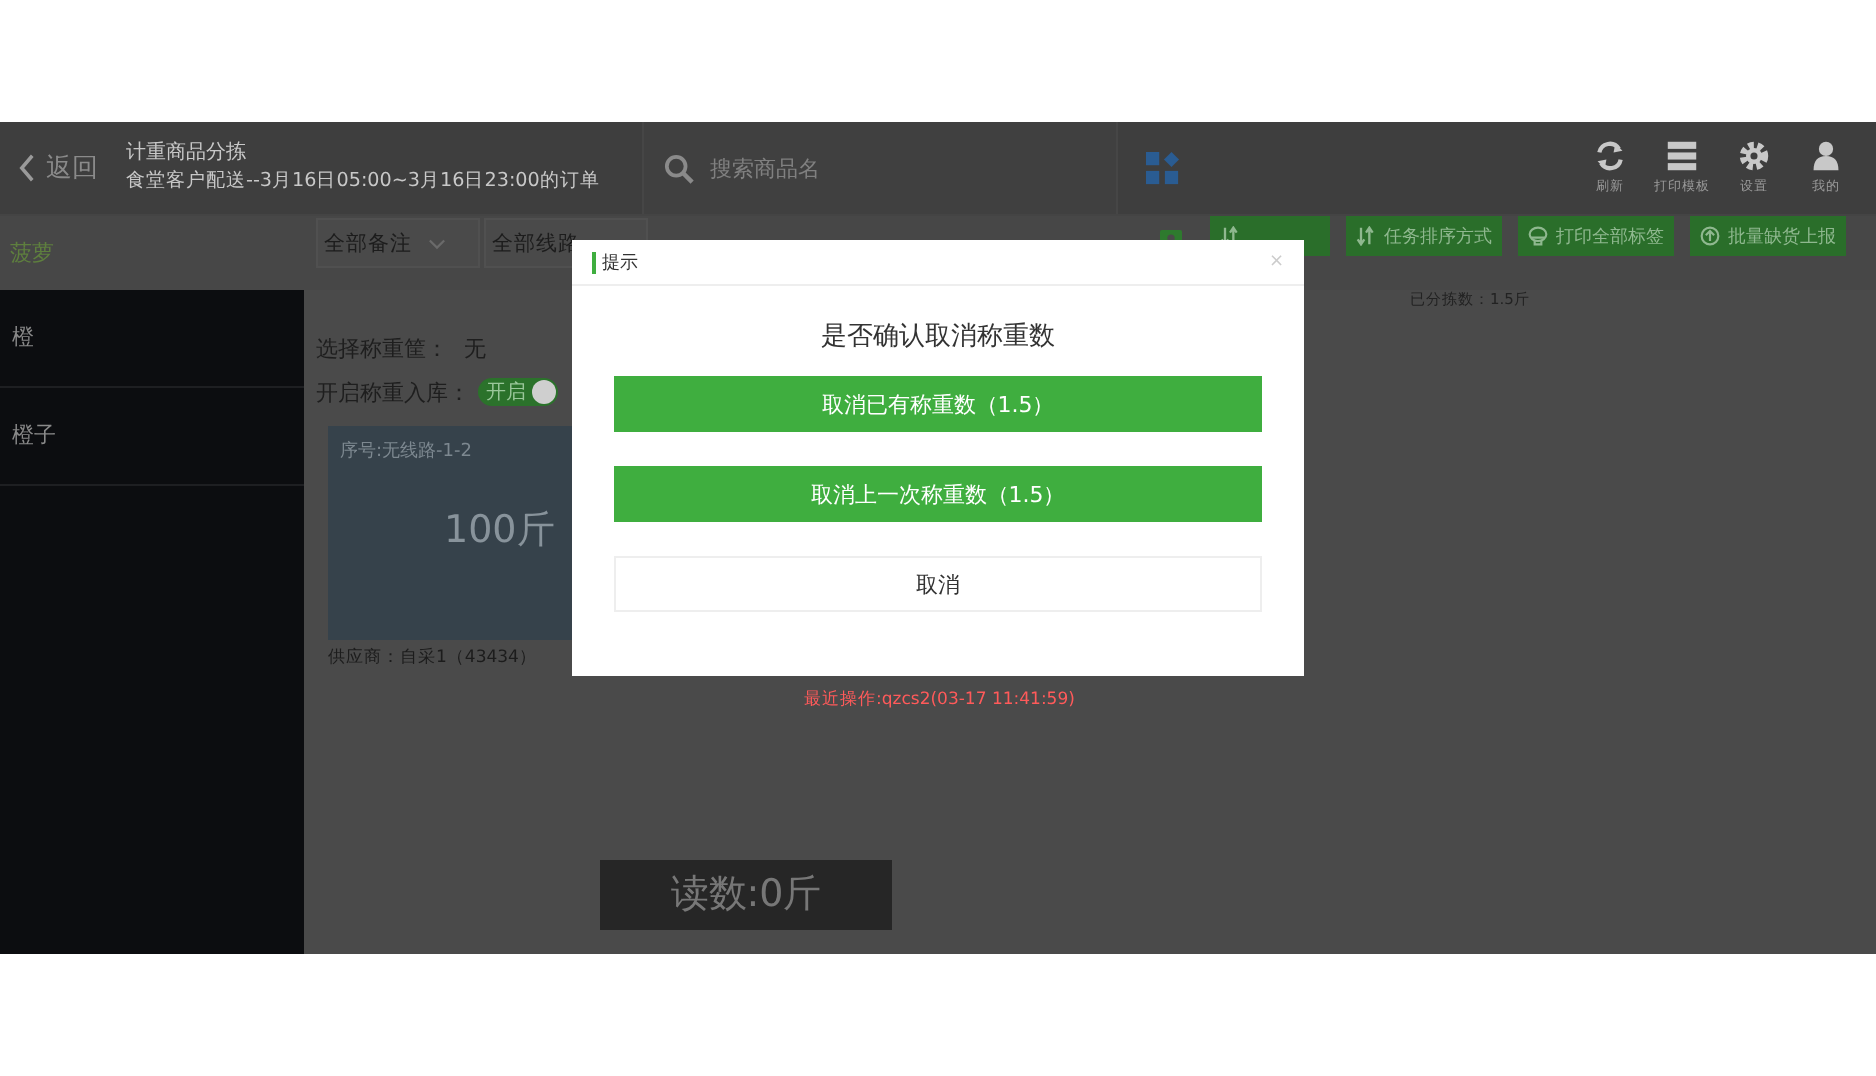 Image resolution: width=1876 pixels, height=1076 pixels. What do you see at coordinates (940, 700) in the screenshot?
I see `last-action-text: 最近操作:qzcs2(03-17 11:41:59)` at bounding box center [940, 700].